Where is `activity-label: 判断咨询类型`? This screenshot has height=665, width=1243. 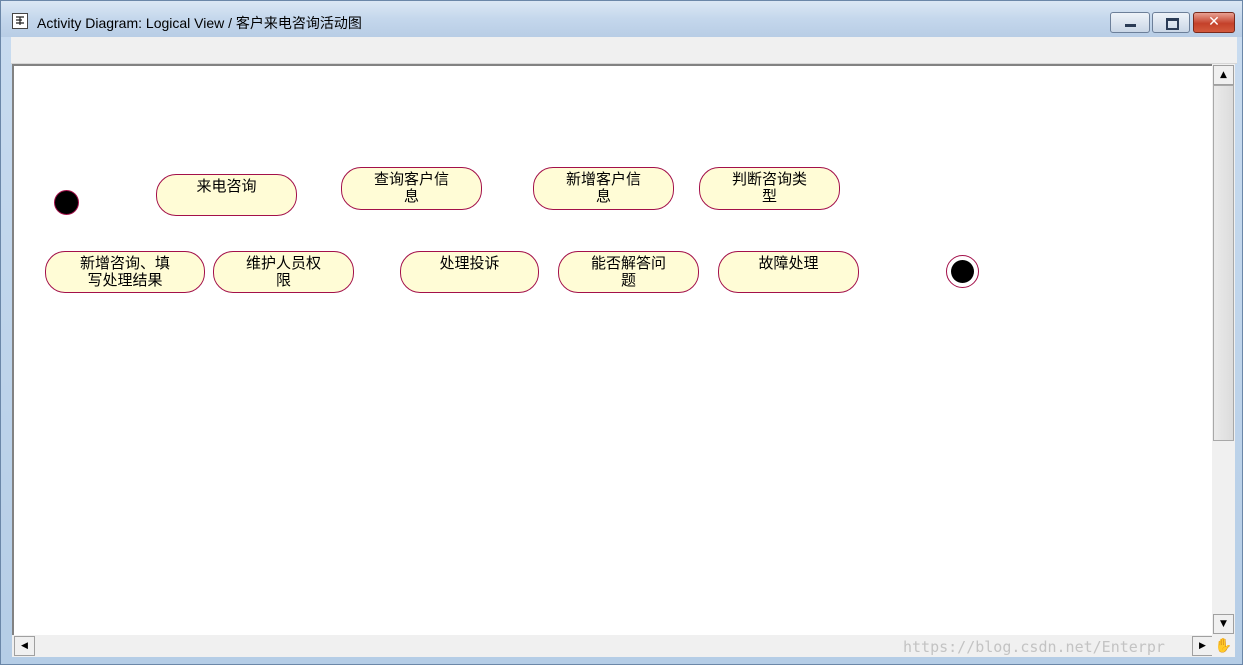
activity-label: 判断咨询类型 is located at coordinates (769, 187).